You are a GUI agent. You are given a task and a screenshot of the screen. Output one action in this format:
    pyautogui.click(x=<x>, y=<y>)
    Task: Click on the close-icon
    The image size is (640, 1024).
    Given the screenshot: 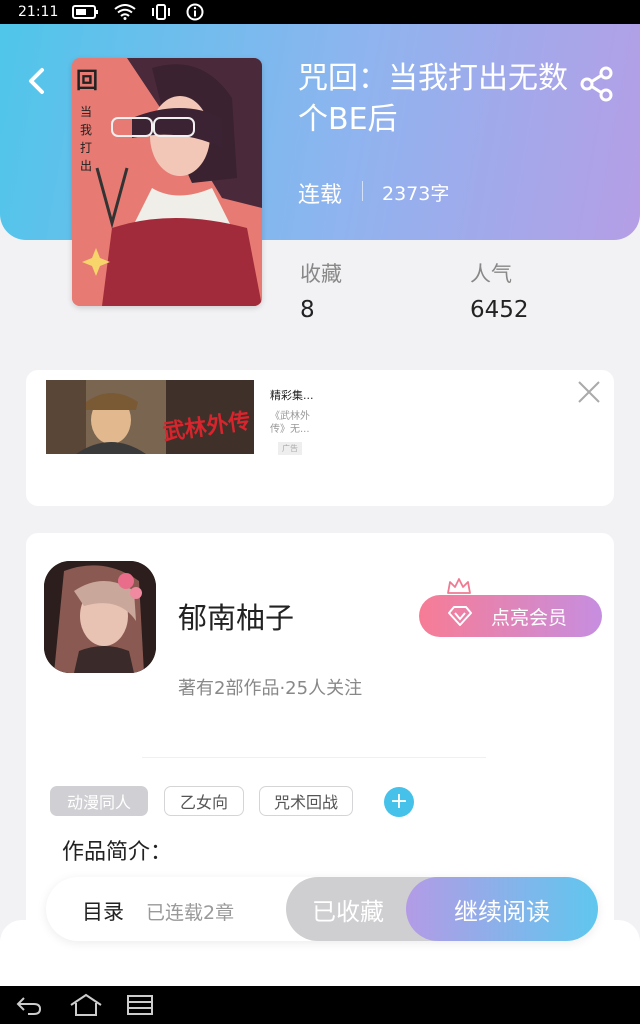 What is the action you would take?
    pyautogui.click(x=589, y=392)
    